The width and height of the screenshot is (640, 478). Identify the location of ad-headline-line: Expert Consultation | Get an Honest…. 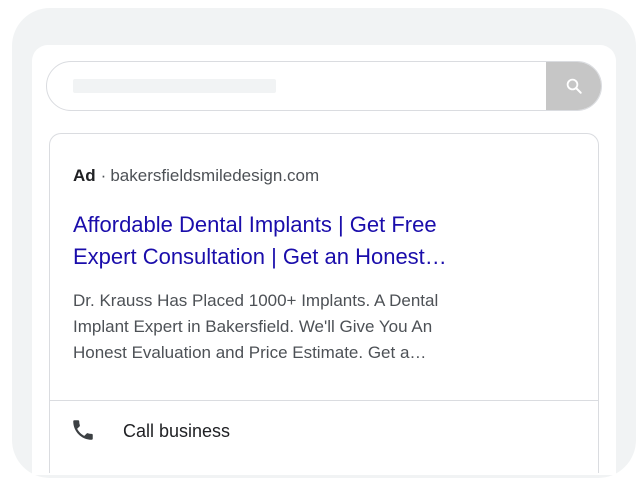
(260, 256).